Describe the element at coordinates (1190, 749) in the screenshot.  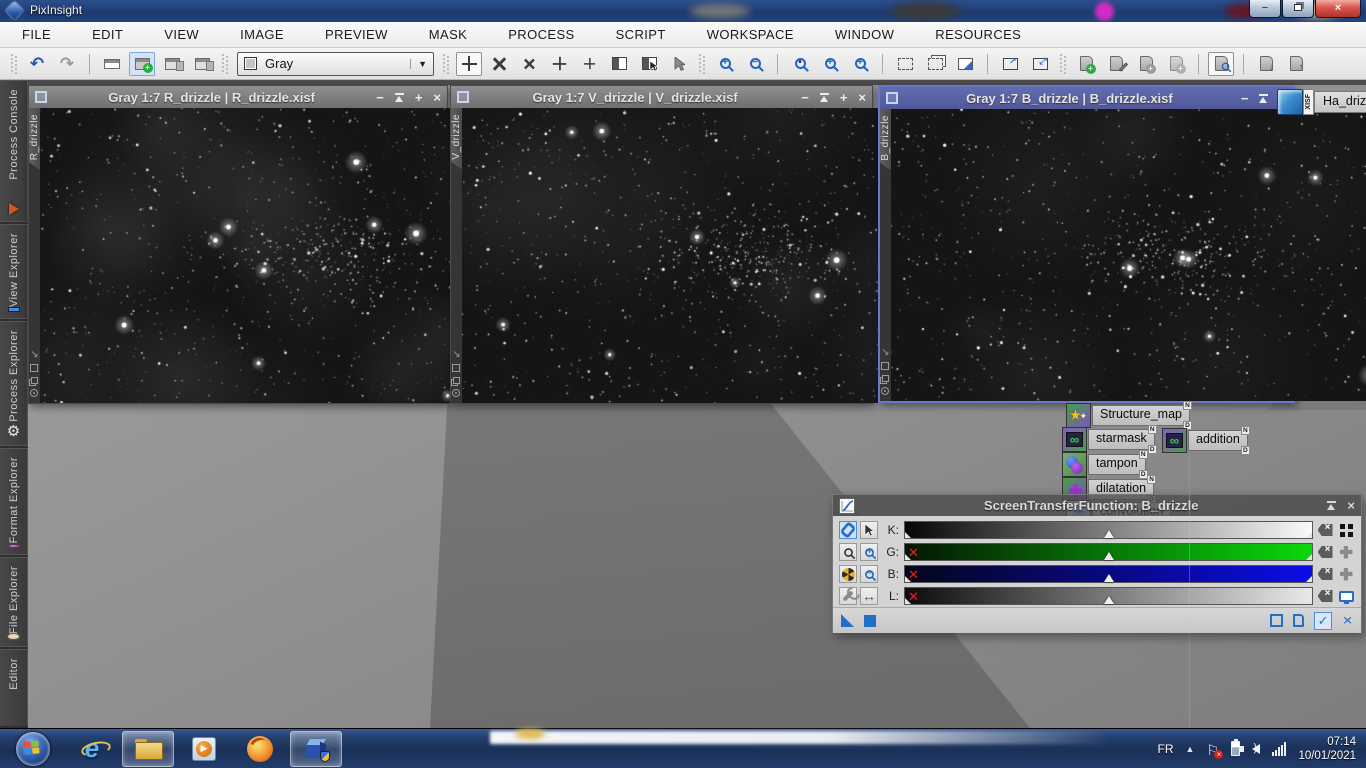
I see `hidden-icons-button: ▲` at that location.